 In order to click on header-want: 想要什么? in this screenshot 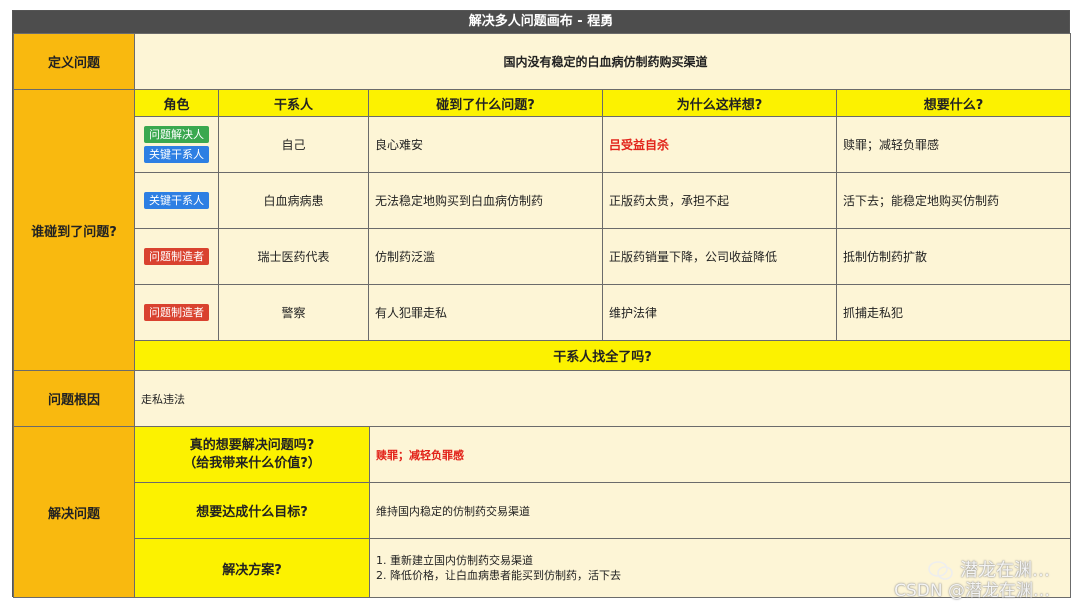, I will do `click(953, 103)`.